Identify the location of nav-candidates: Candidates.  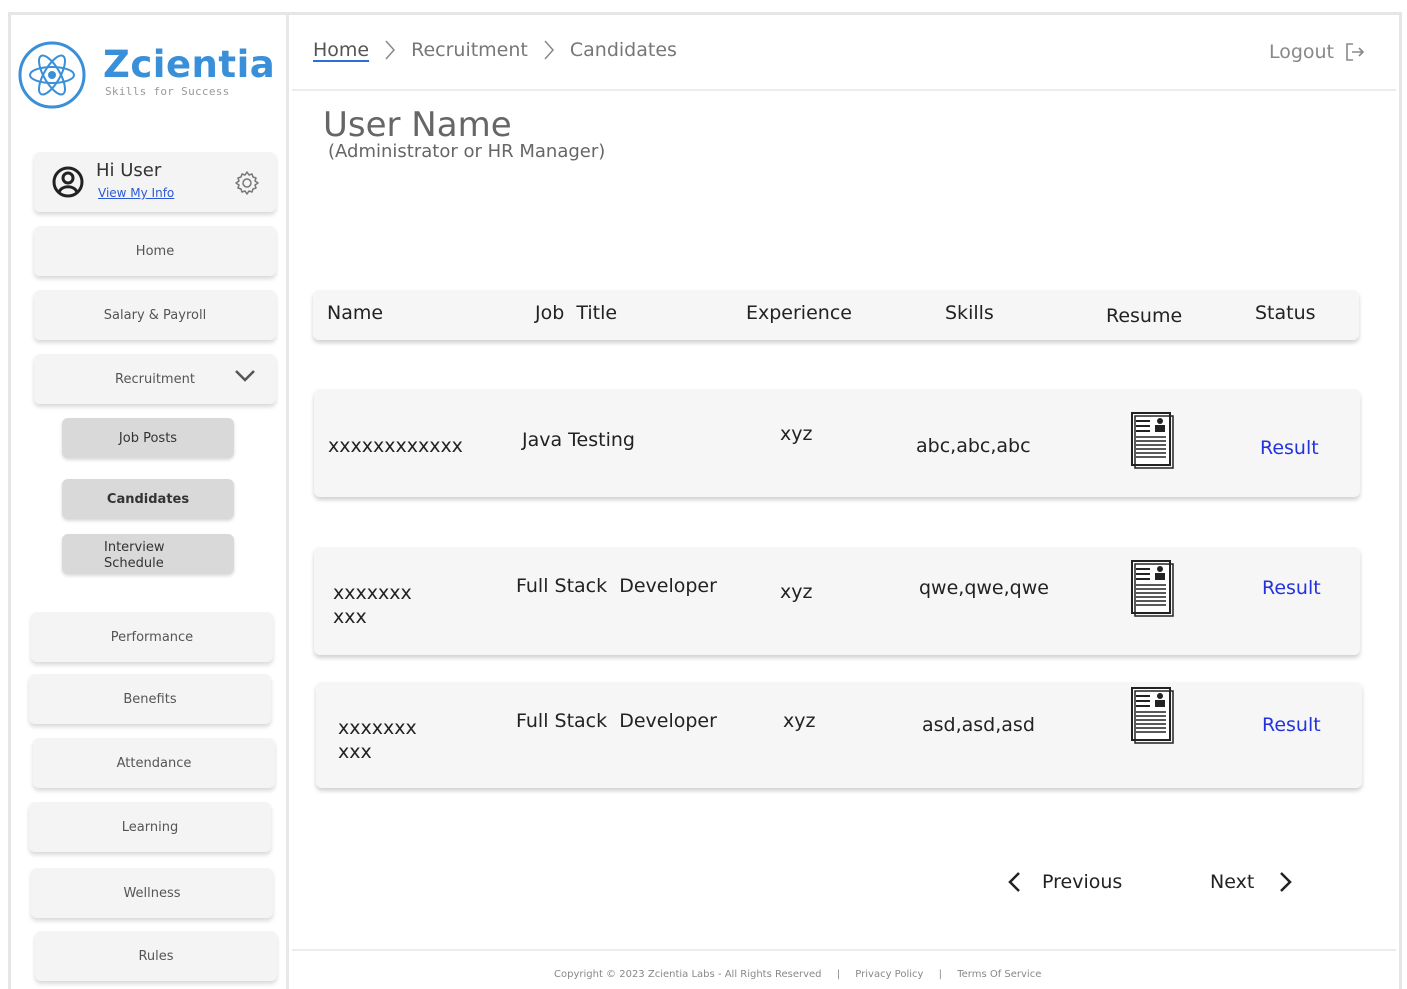
(148, 499).